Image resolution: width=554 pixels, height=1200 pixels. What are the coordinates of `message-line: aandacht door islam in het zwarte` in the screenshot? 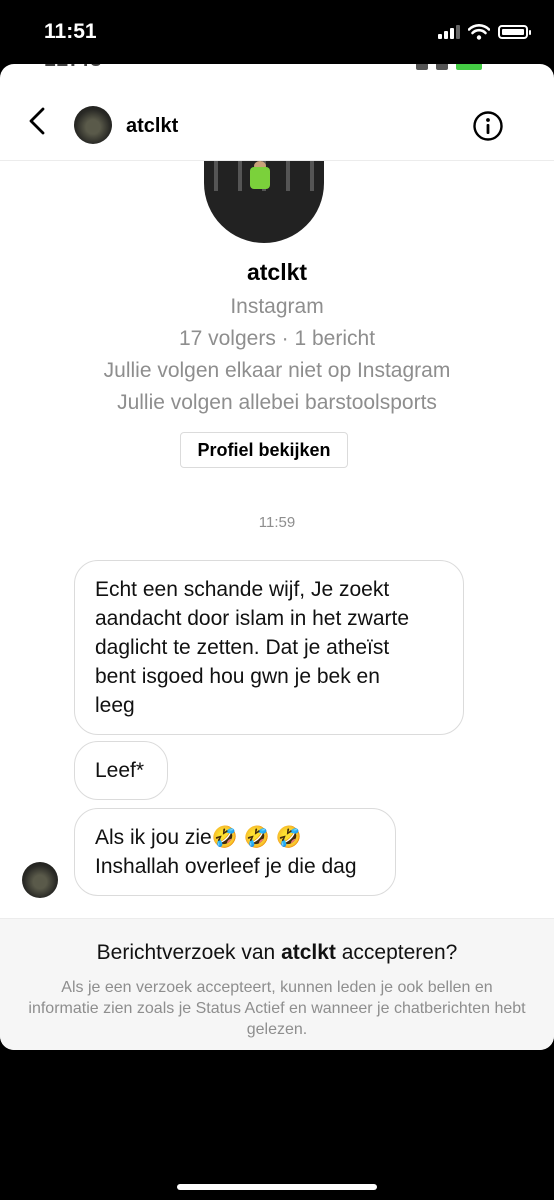 It's located at (252, 618).